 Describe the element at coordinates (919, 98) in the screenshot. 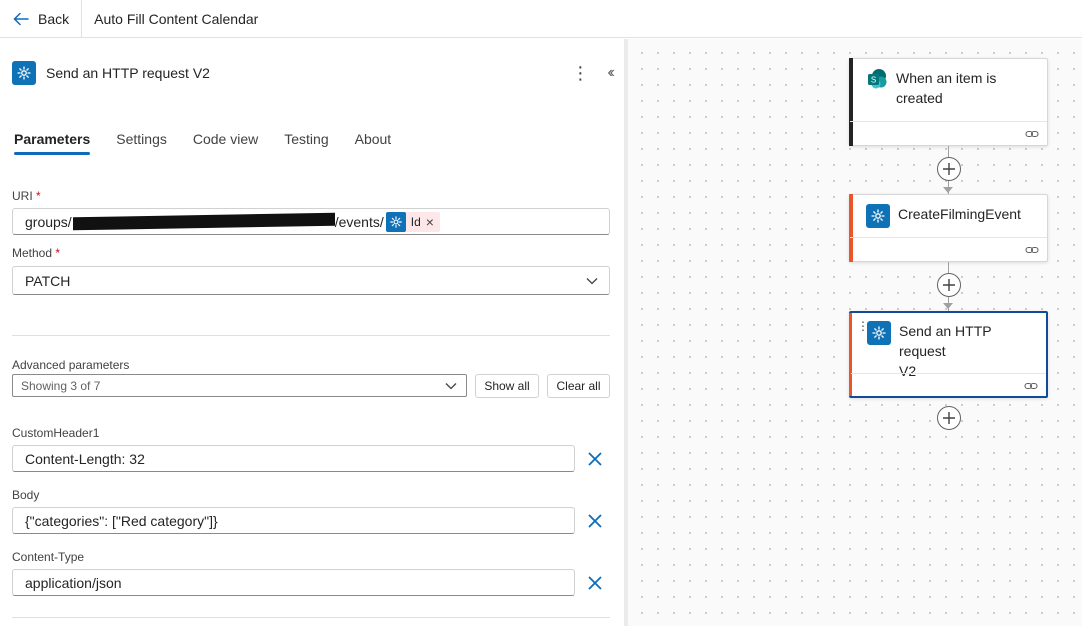

I see `node-label-line2: created` at that location.